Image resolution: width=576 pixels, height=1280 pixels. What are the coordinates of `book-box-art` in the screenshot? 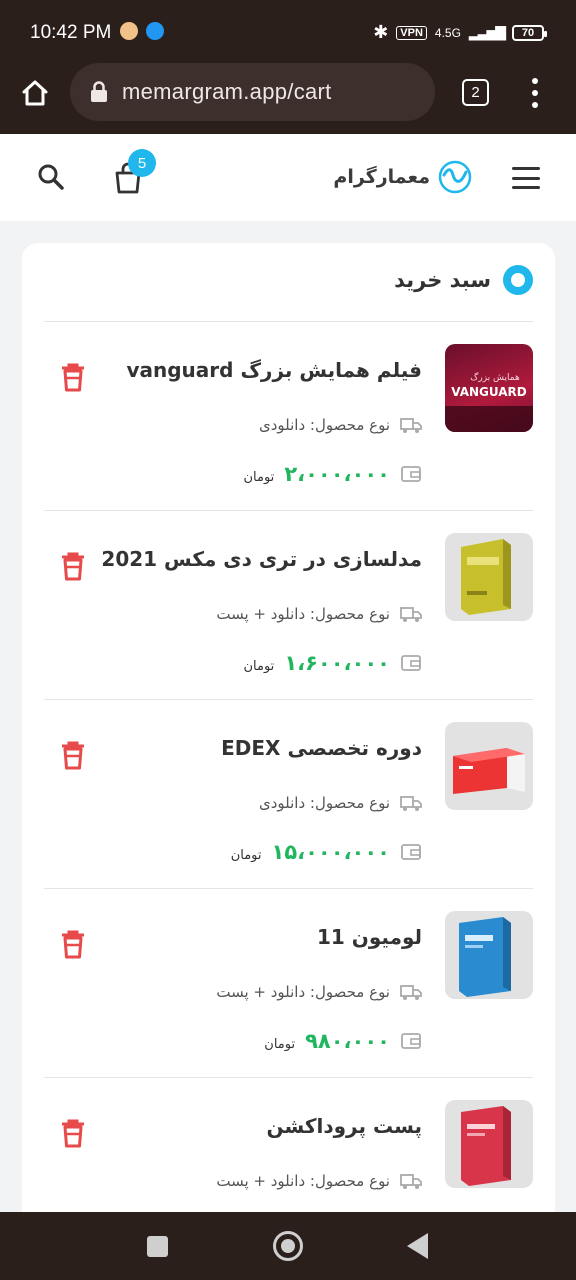 It's located at (486, 577).